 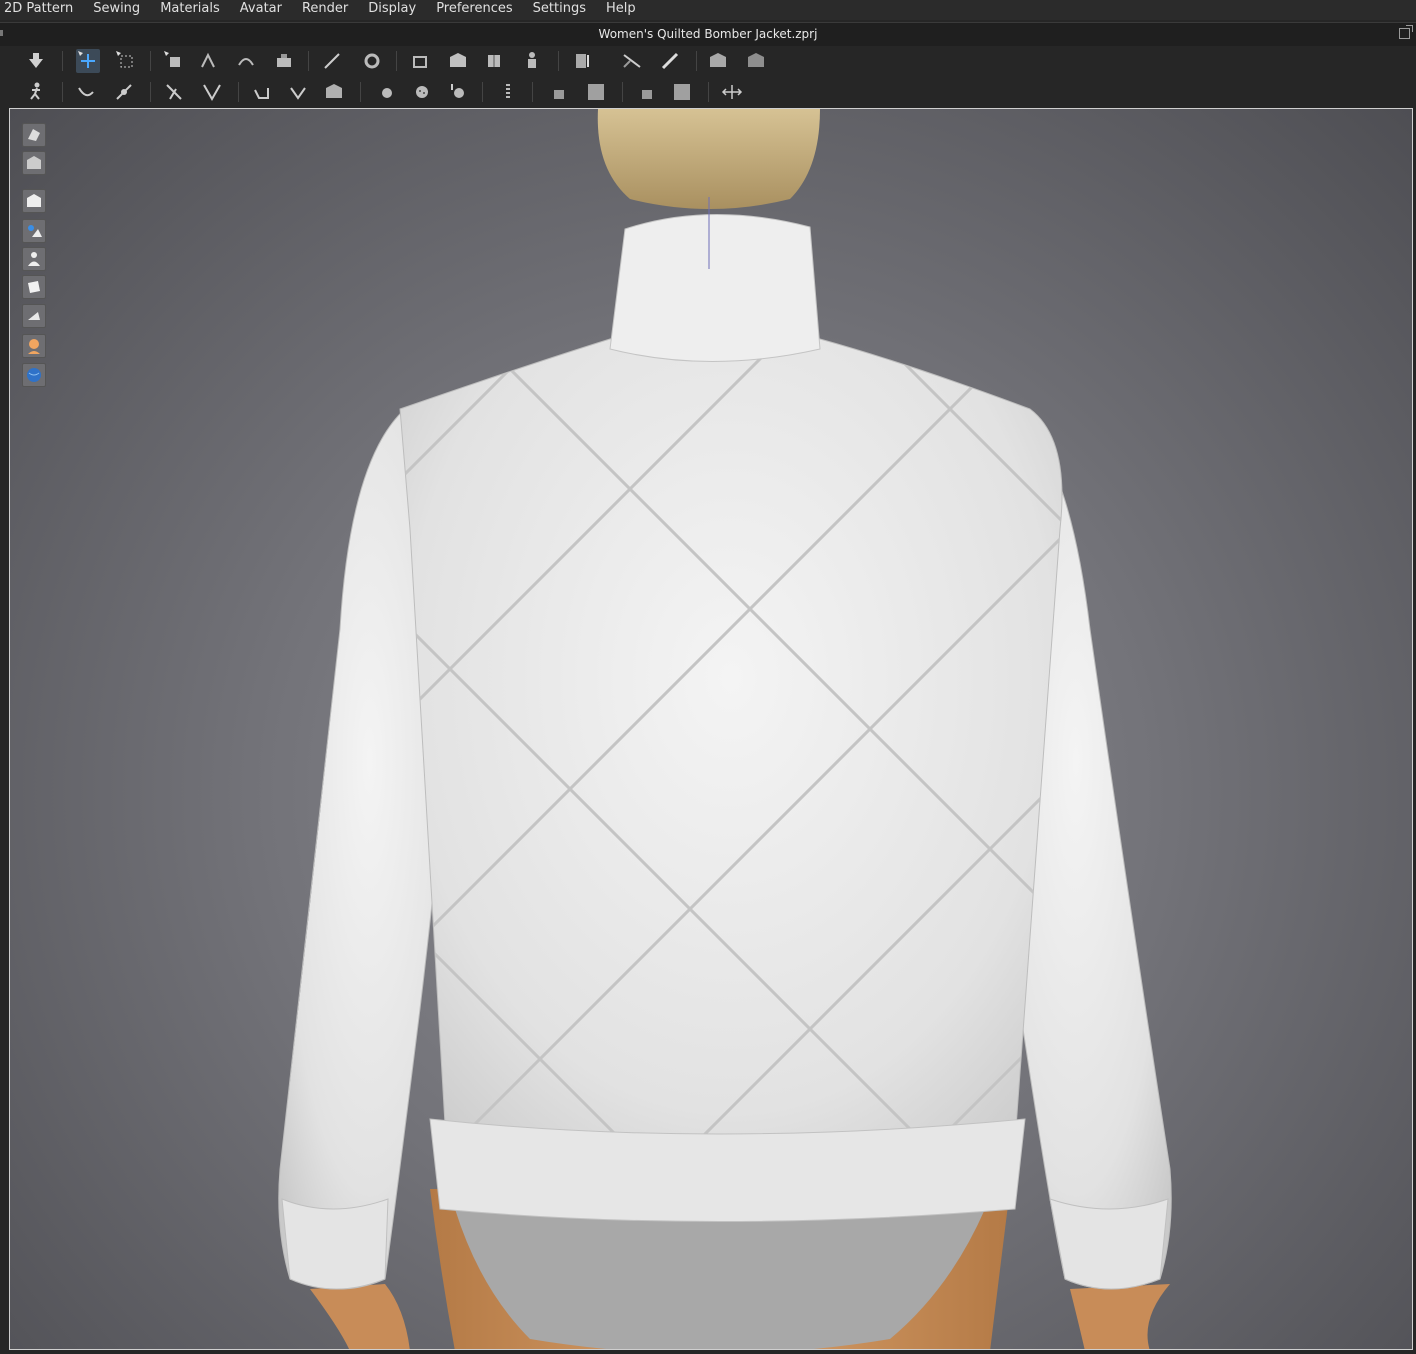 What do you see at coordinates (732, 92) in the screenshot?
I see `fit-arrows-icon` at bounding box center [732, 92].